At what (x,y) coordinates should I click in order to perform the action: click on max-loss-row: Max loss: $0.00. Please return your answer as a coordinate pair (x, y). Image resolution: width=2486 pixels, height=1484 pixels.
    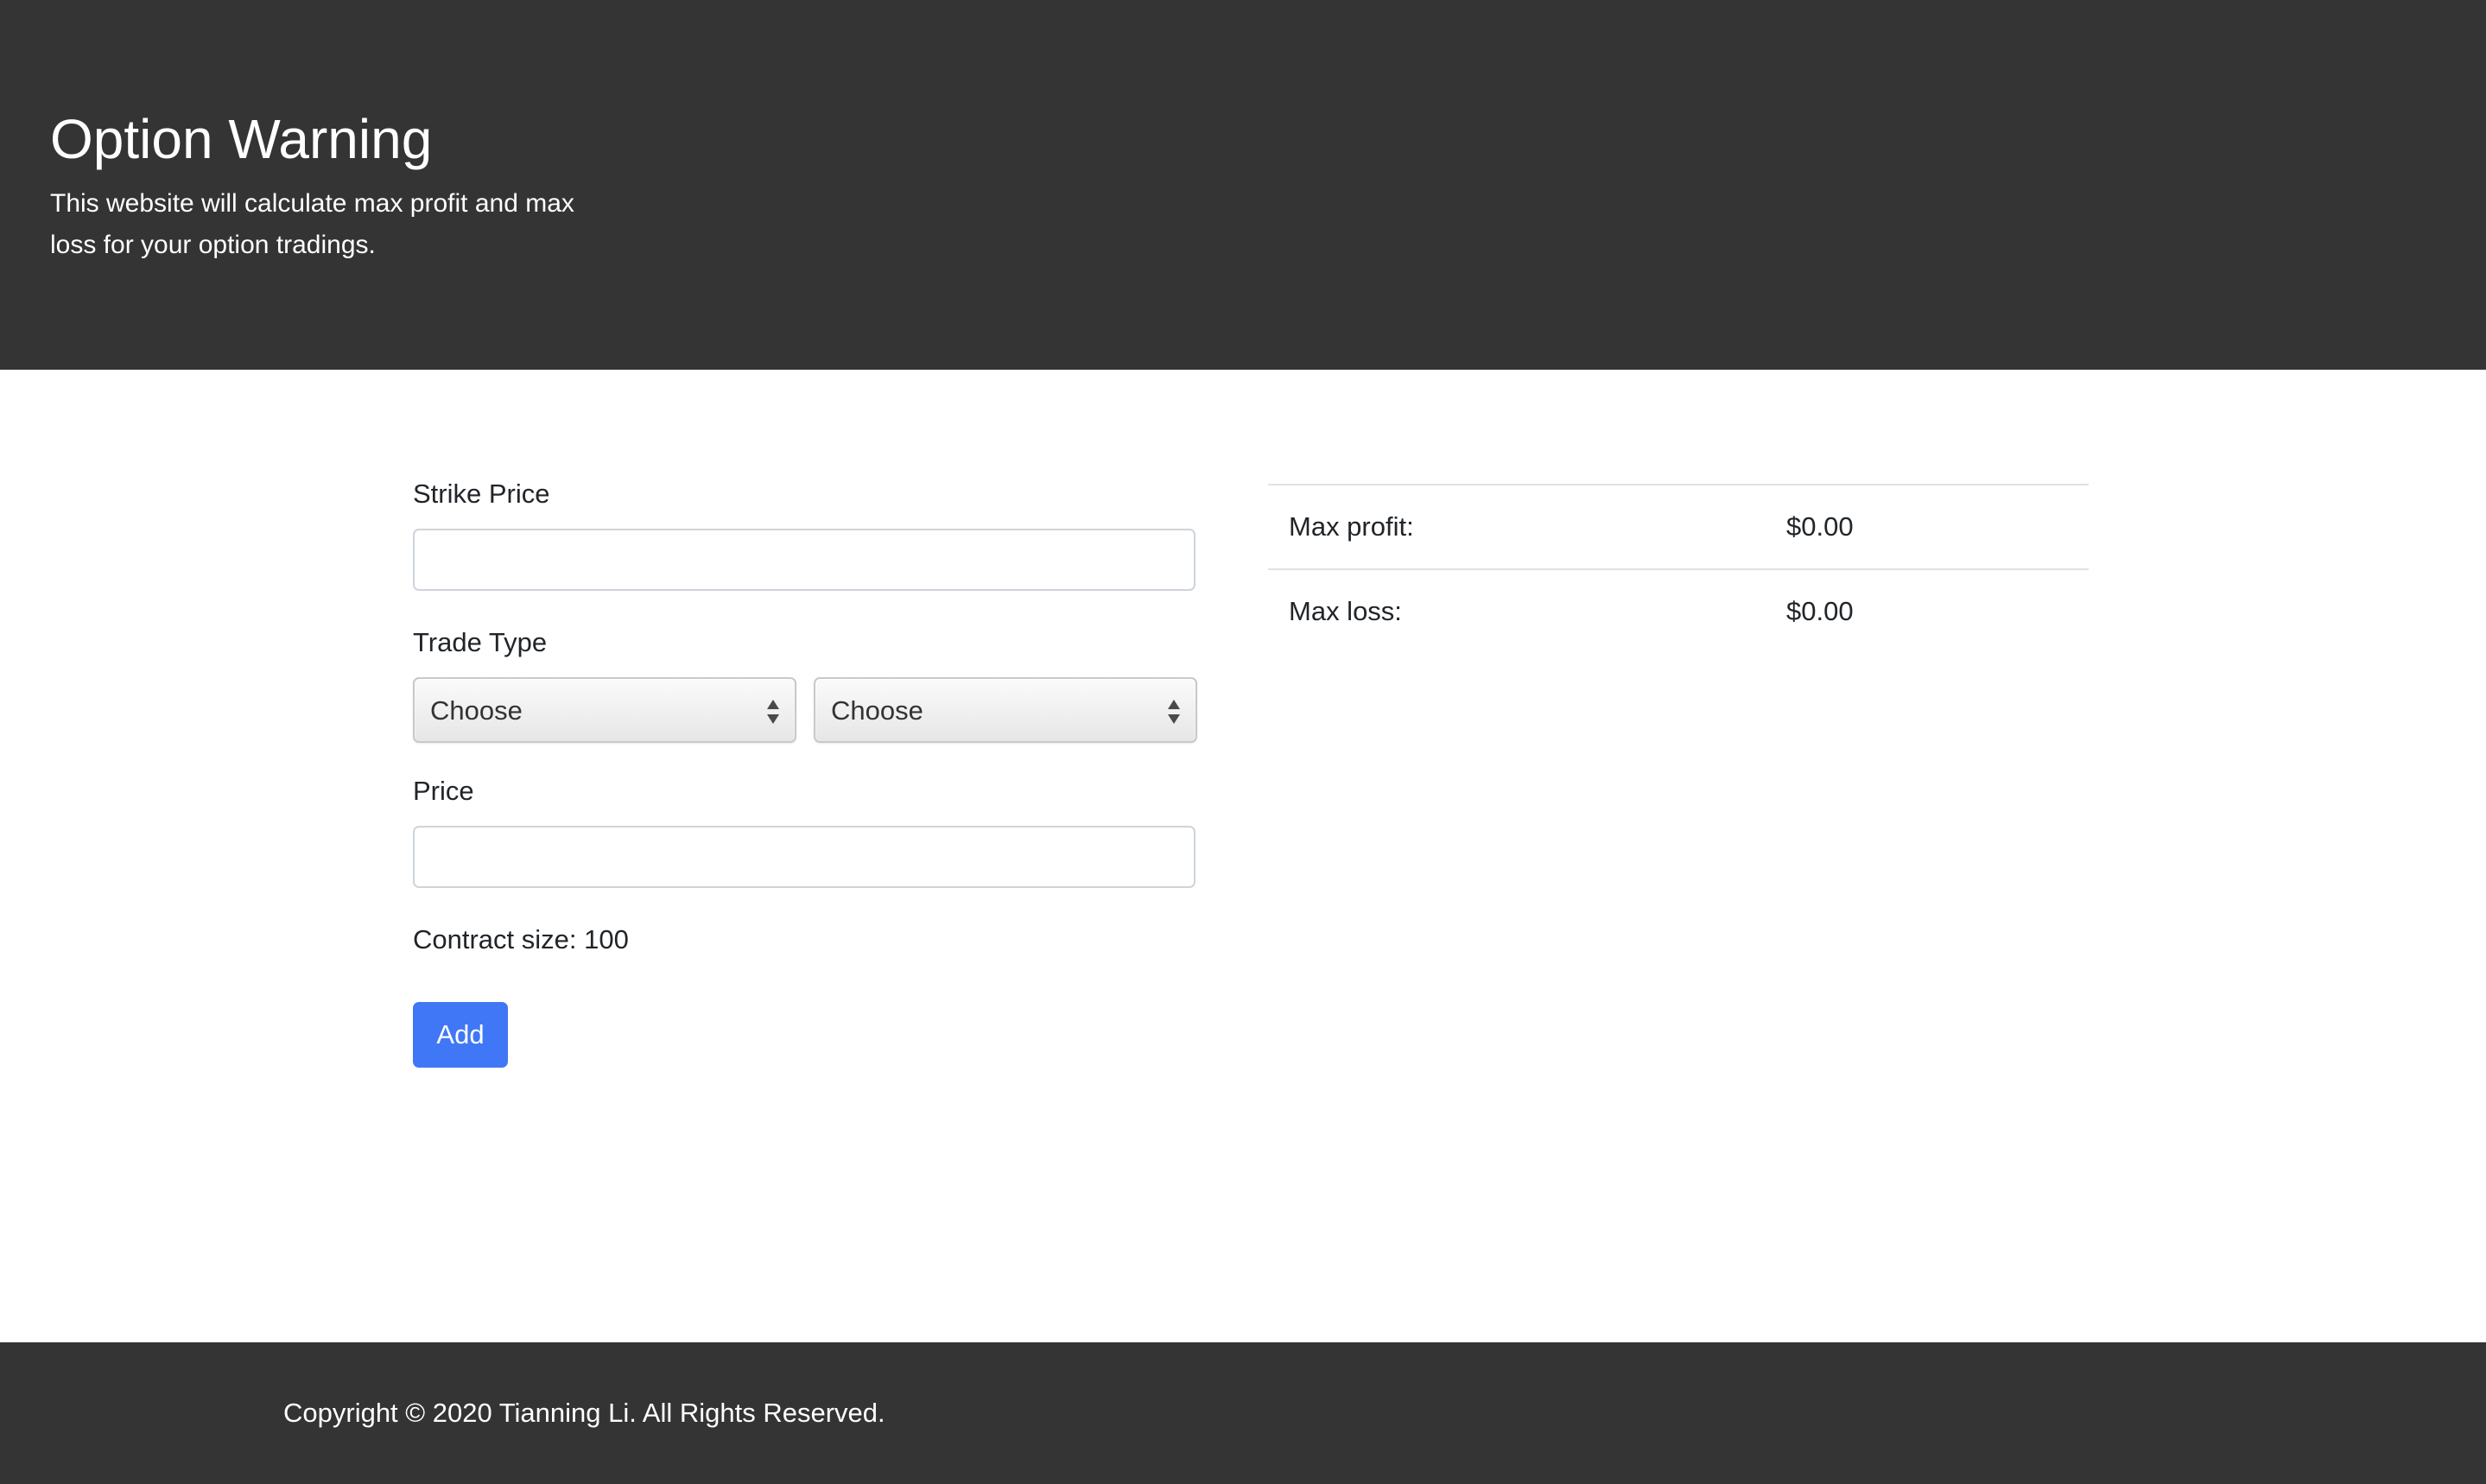
    Looking at the image, I should click on (1678, 610).